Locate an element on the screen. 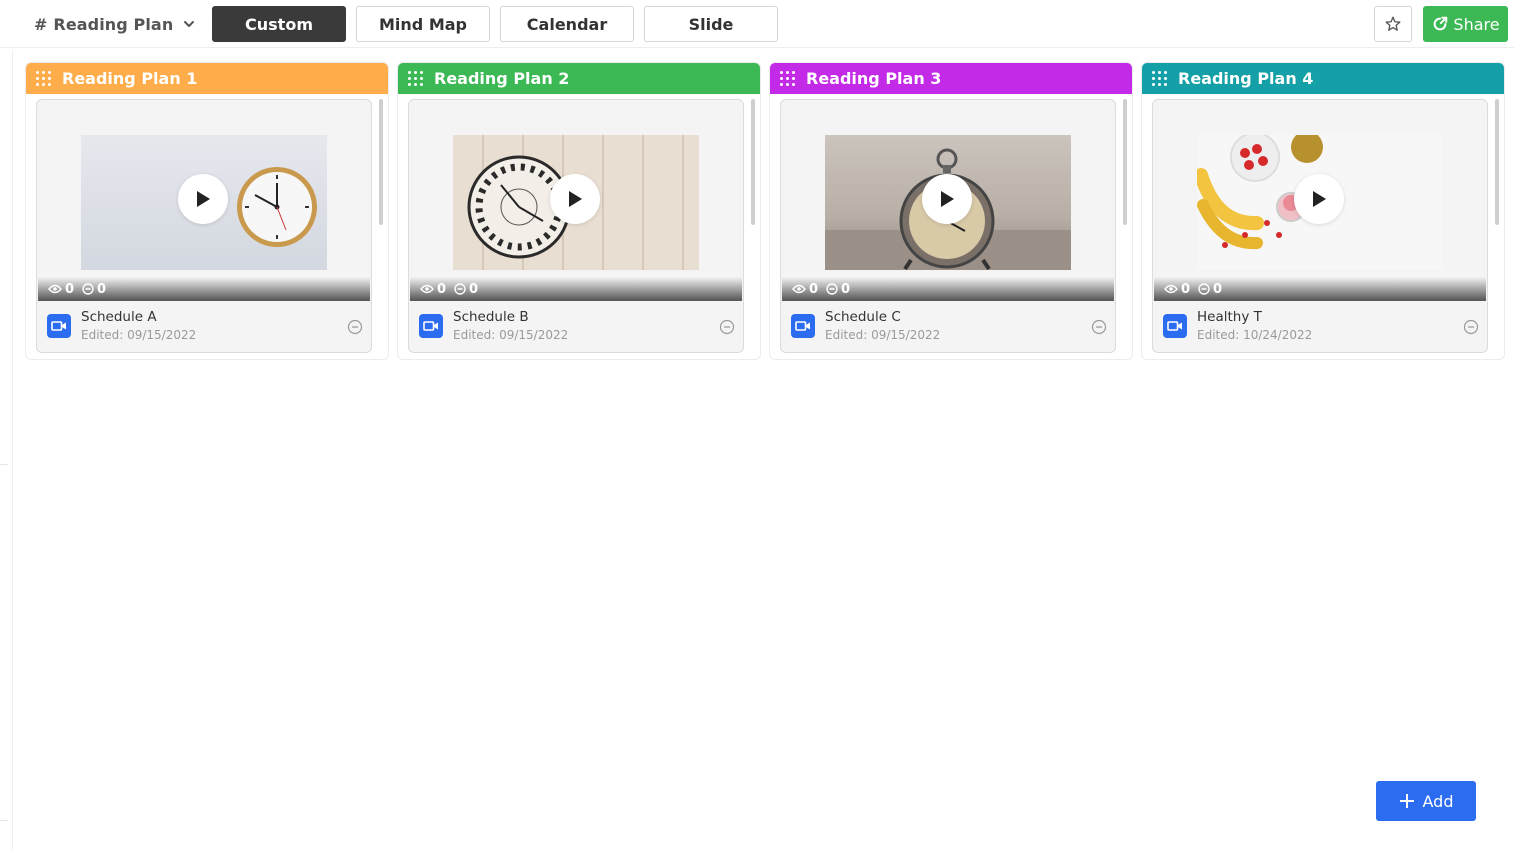  favorite-button is located at coordinates (1393, 24).